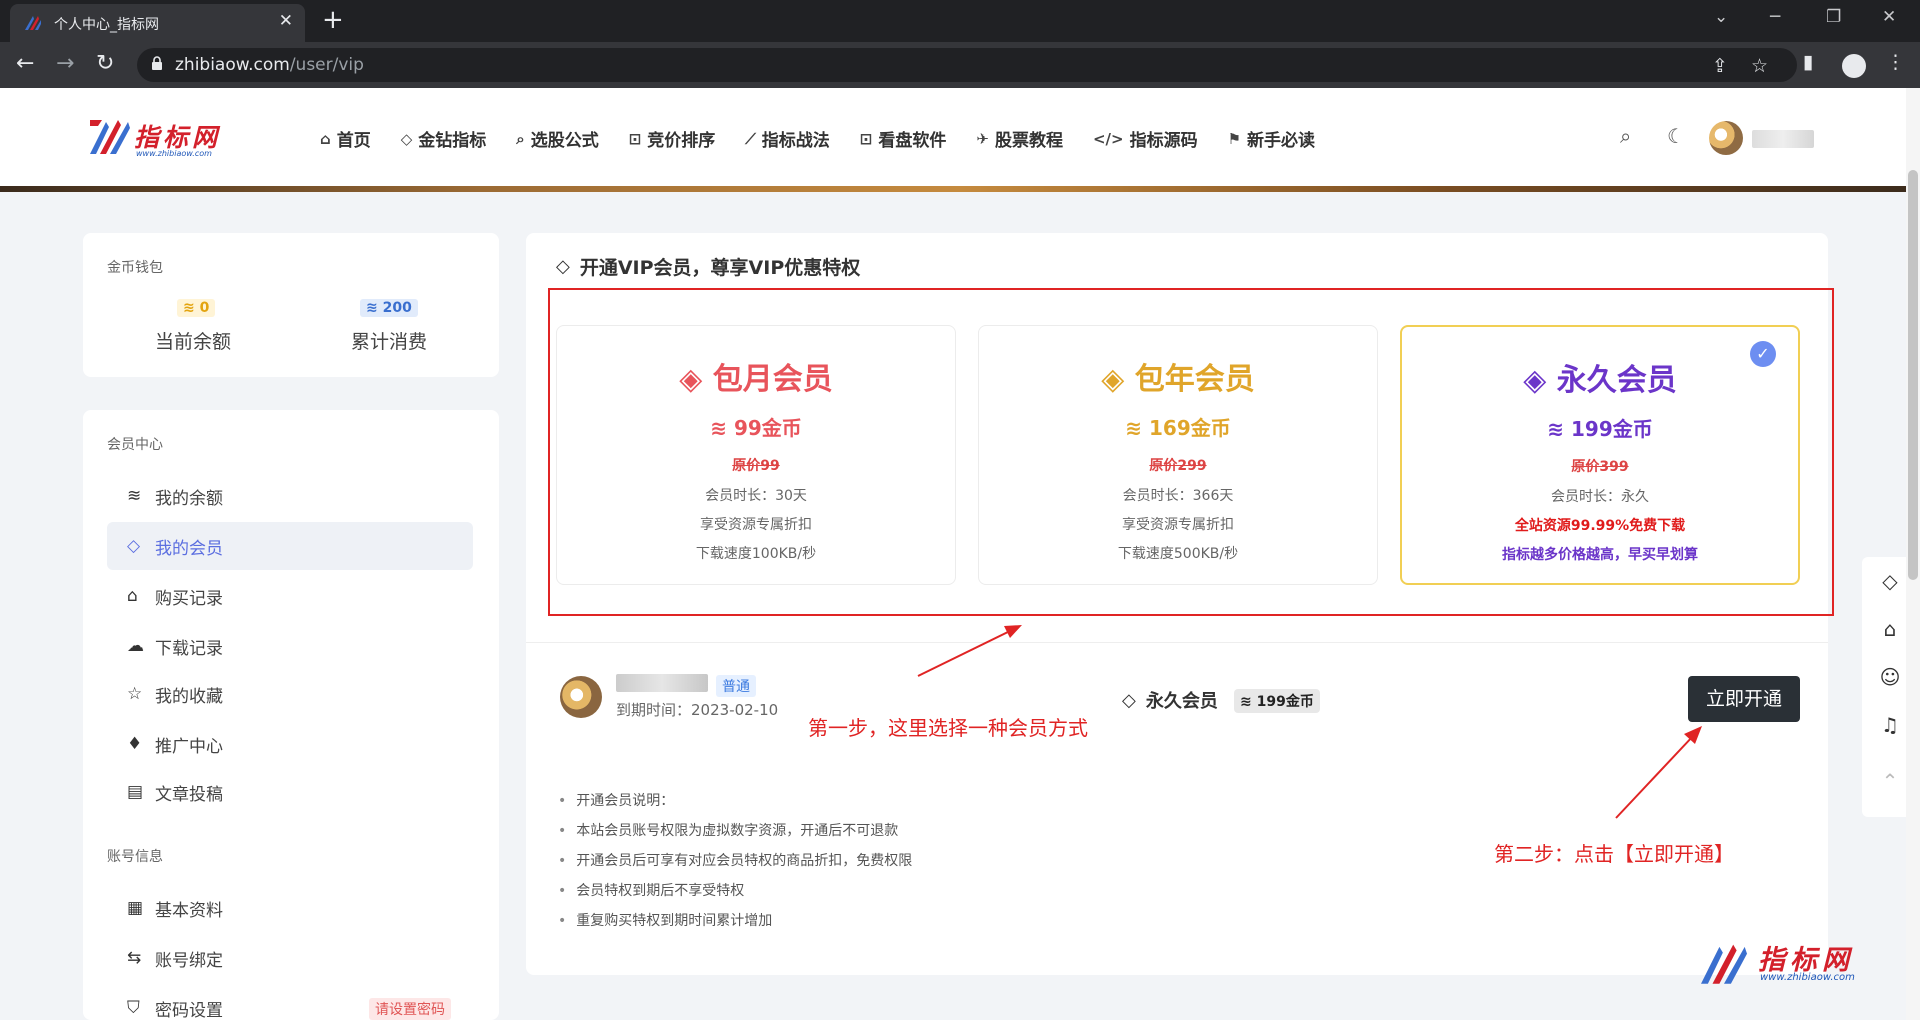 The width and height of the screenshot is (1920, 1020). Describe the element at coordinates (1807, 977) in the screenshot. I see `watermark-sub: www.zhibiaow.com` at that location.